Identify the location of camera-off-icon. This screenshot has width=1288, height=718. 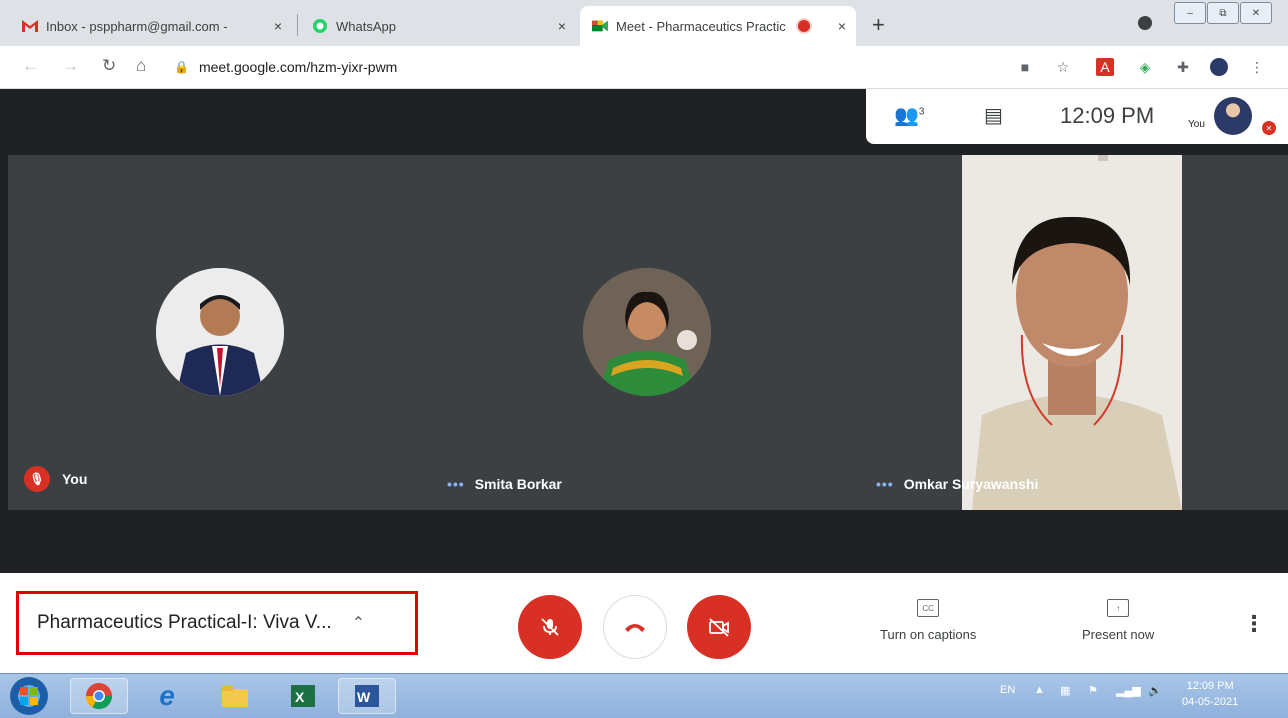
(719, 627).